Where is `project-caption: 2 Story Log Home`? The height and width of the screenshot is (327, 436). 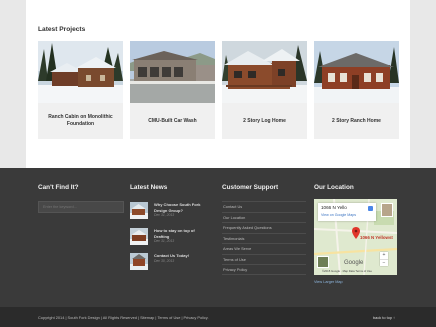 project-caption: 2 Story Log Home is located at coordinates (264, 121).